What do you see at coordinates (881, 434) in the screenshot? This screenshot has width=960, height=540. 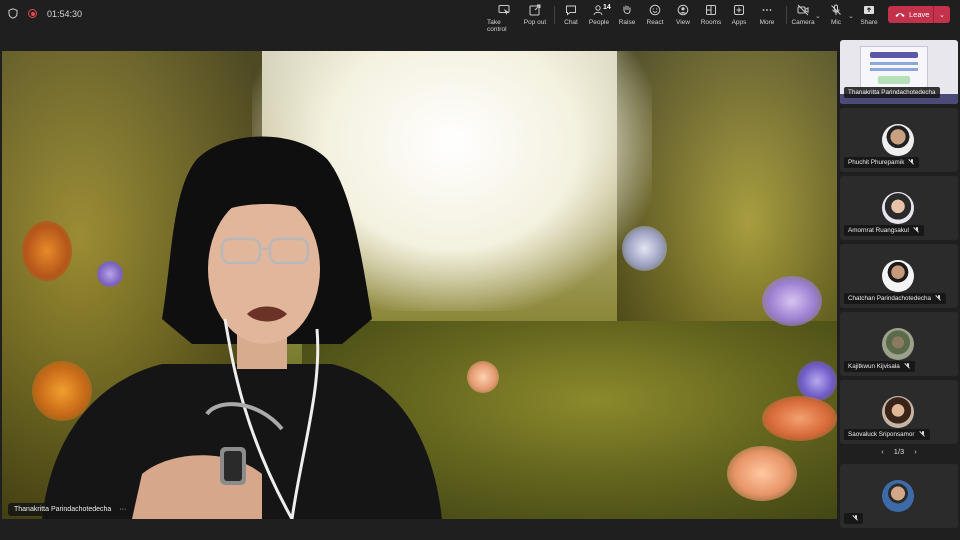 I see `participant-name: Saovaluck Sriponsamor` at bounding box center [881, 434].